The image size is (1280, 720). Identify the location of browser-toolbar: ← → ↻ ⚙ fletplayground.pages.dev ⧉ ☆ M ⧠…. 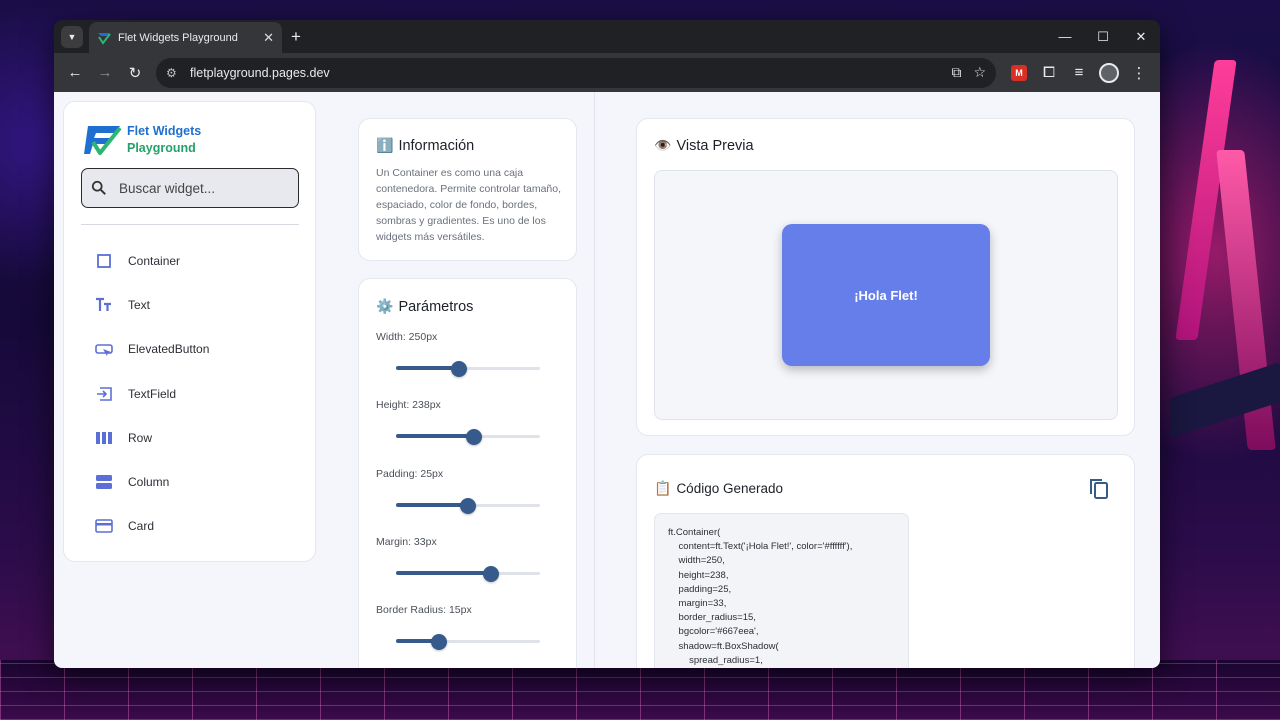
(607, 72).